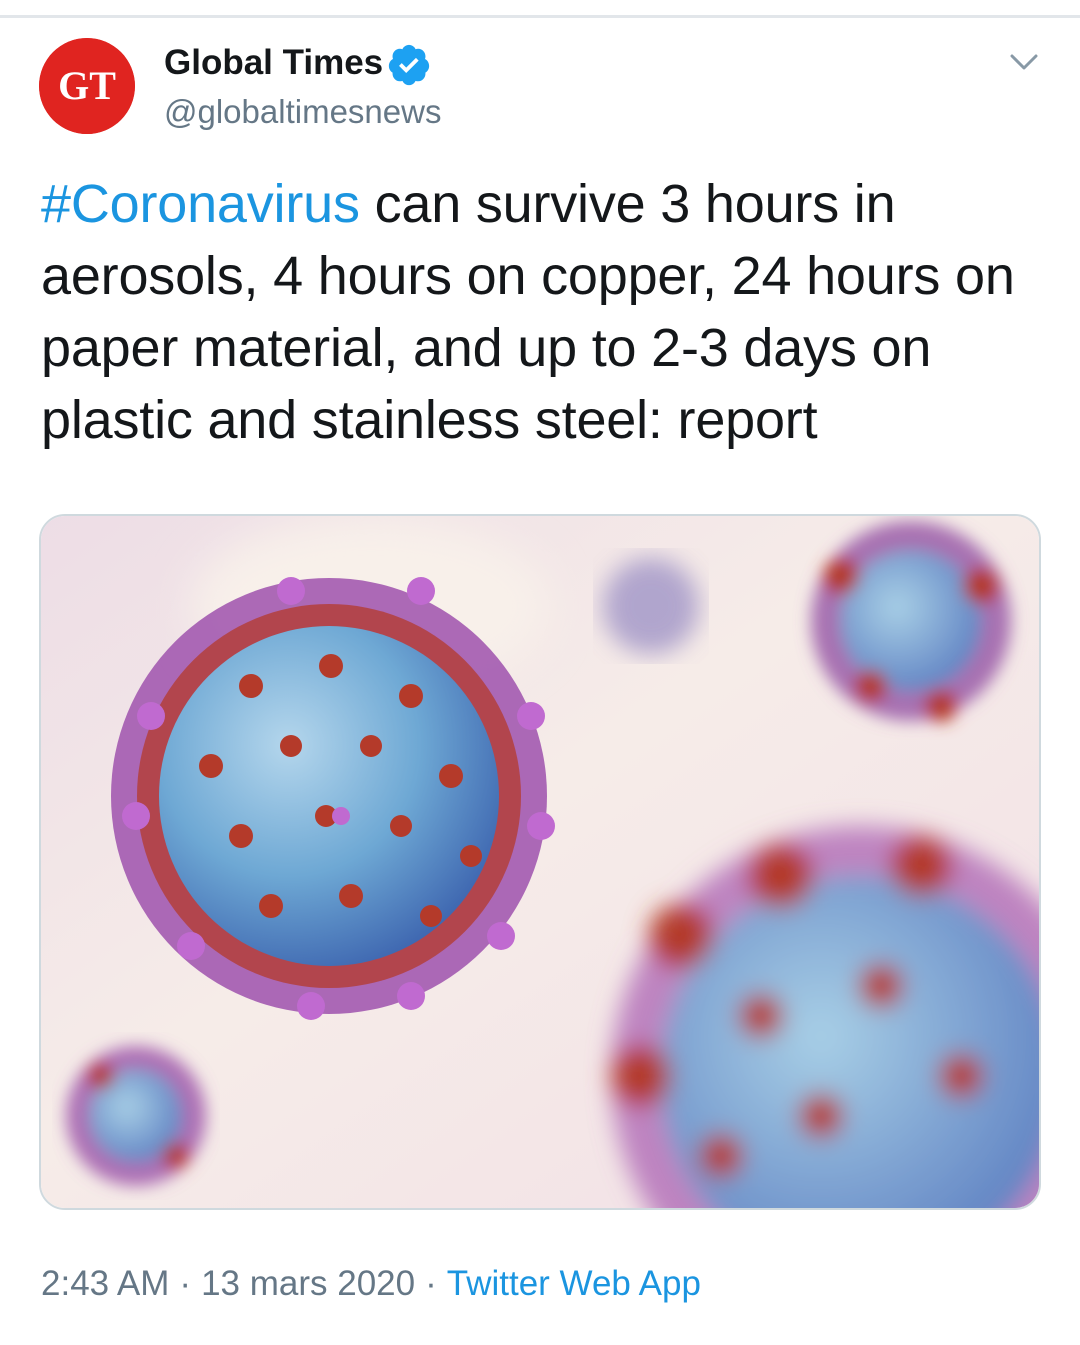  I want to click on hashtag-link: #Coronavirus, so click(200, 204).